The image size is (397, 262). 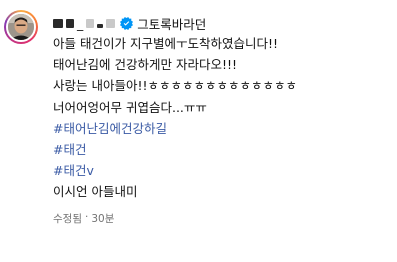 I want to click on avatar-story-ring, so click(x=21, y=27).